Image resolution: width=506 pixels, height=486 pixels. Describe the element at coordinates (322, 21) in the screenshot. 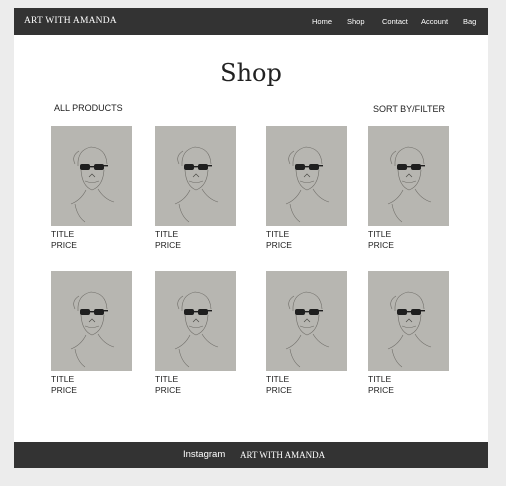

I see `nav-home: Home` at that location.